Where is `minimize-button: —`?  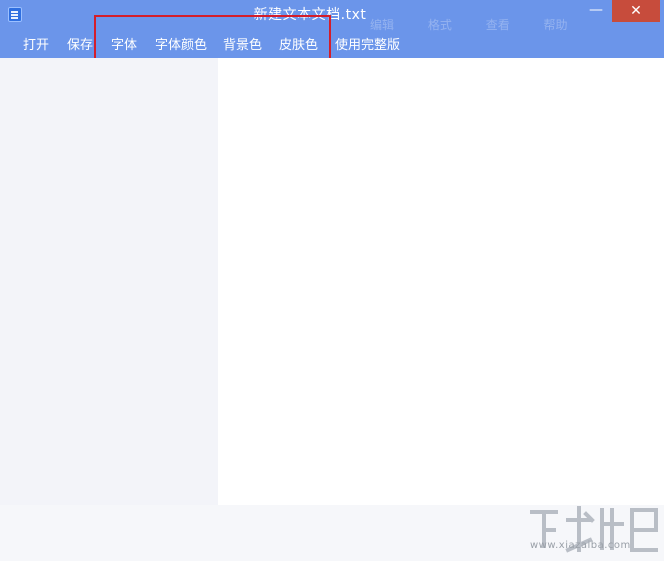
minimize-button: — is located at coordinates (596, 11).